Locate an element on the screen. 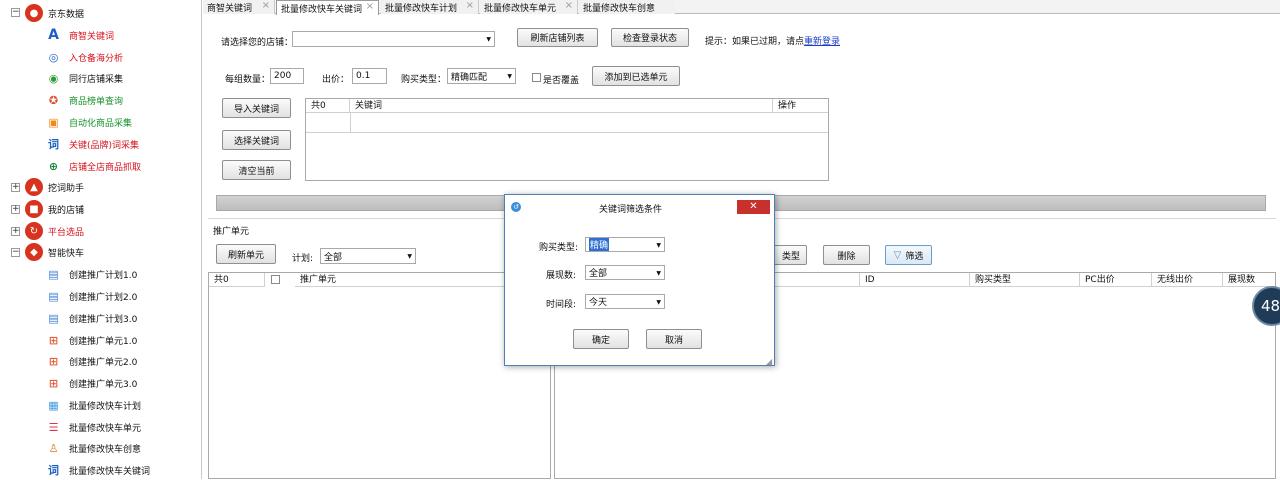 Image resolution: width=1280 pixels, height=480 pixels. tab-bulk-edit-keyword: 批量修改快车关键词 × is located at coordinates (327, 7).